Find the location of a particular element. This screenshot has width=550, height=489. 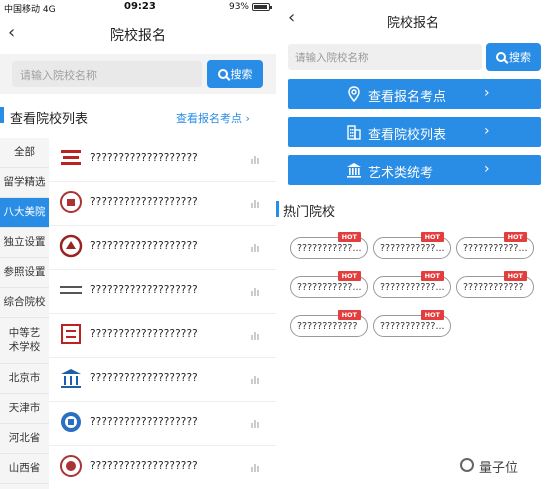

view-school-list-button: 查看院校列表 › is located at coordinates (414, 132).